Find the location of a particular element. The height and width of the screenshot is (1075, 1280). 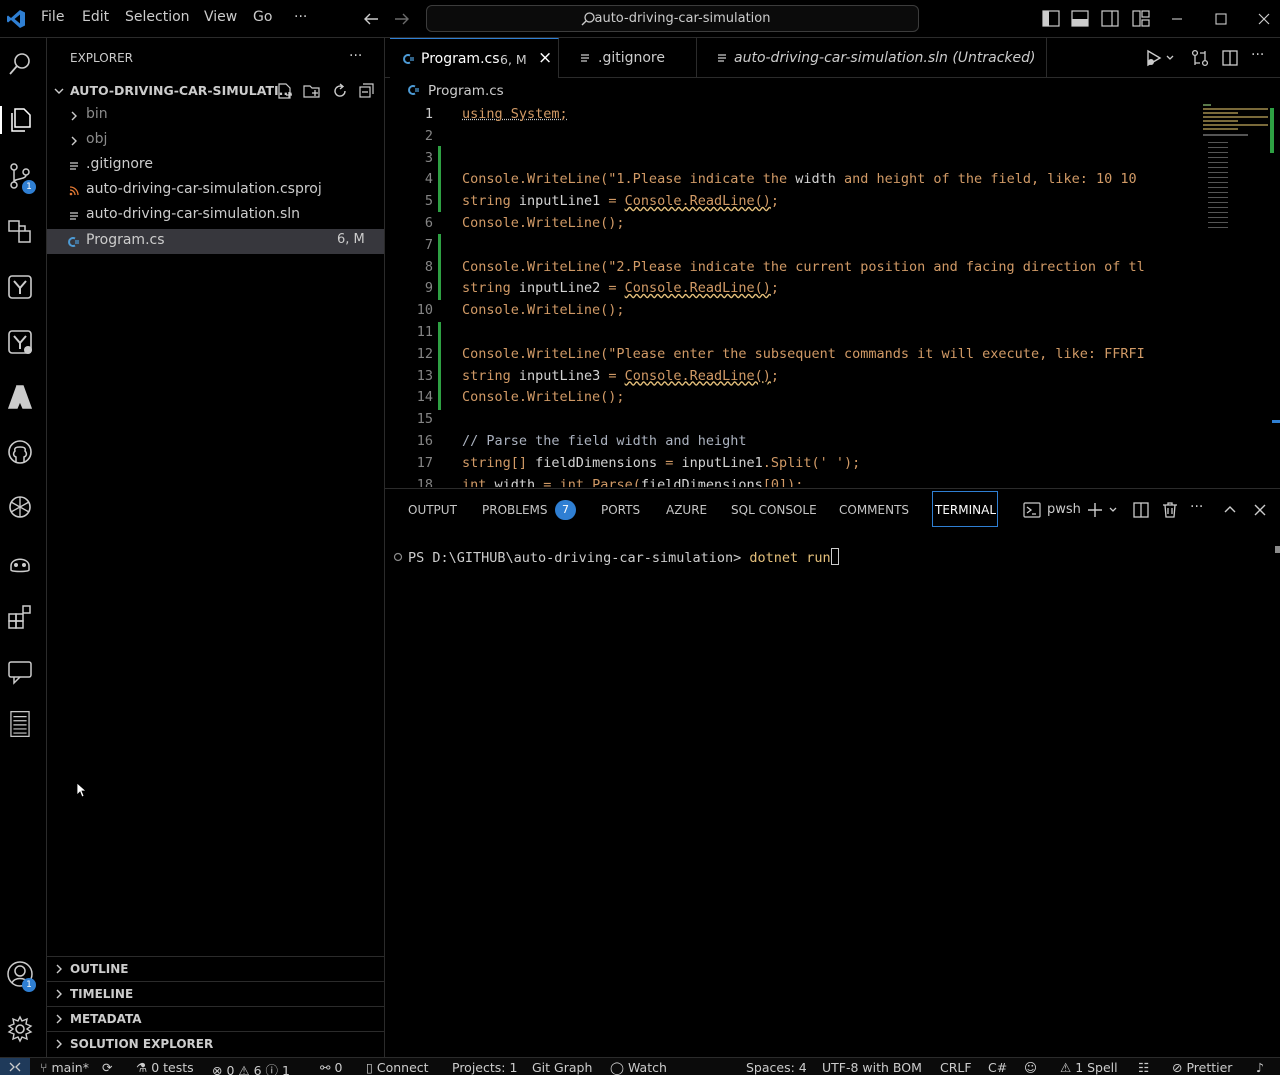

section-timeline: TIMELINE is located at coordinates (215, 993).